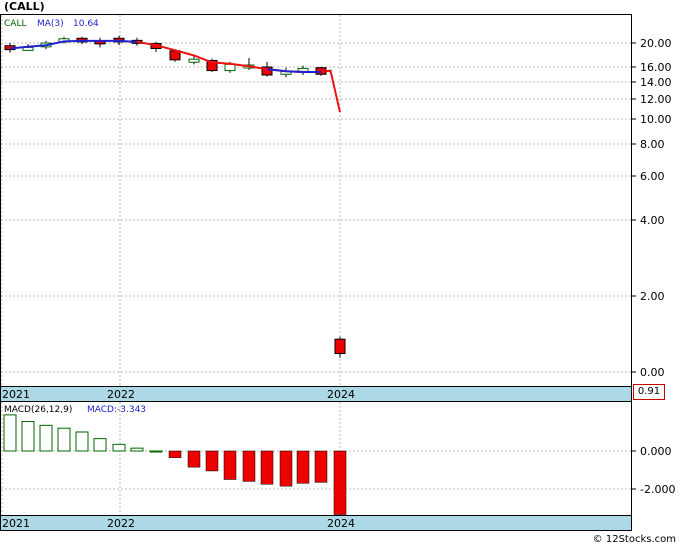  Describe the element at coordinates (15, 24) in the screenshot. I see `legend-ticker: CALL` at that location.